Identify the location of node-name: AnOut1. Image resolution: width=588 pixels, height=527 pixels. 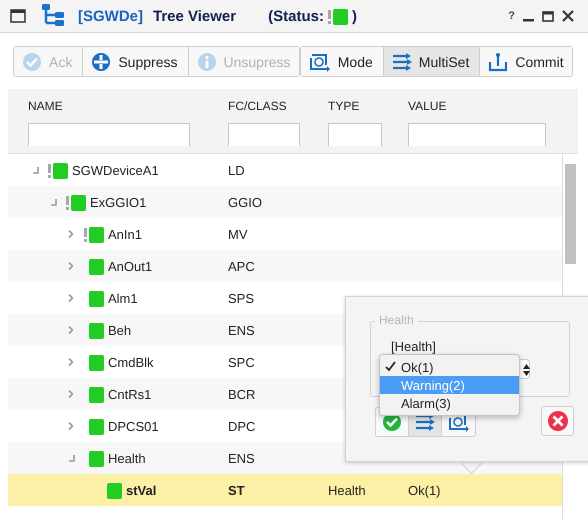
(130, 266).